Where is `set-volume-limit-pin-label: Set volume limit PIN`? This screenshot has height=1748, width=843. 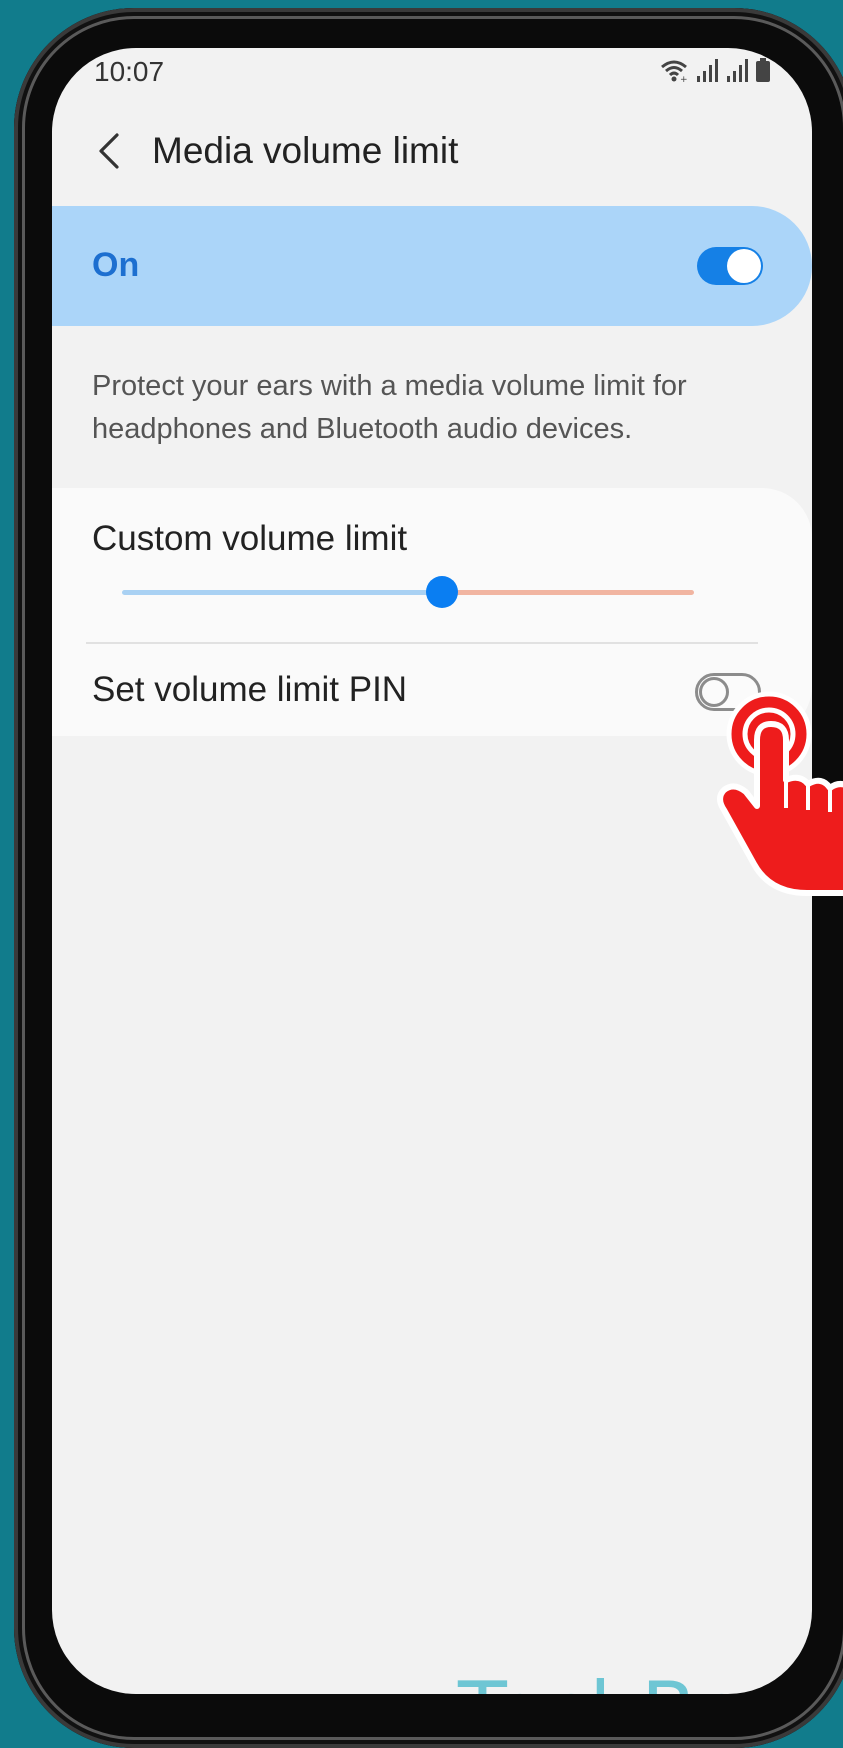 set-volume-limit-pin-label: Set volume limit PIN is located at coordinates (250, 689).